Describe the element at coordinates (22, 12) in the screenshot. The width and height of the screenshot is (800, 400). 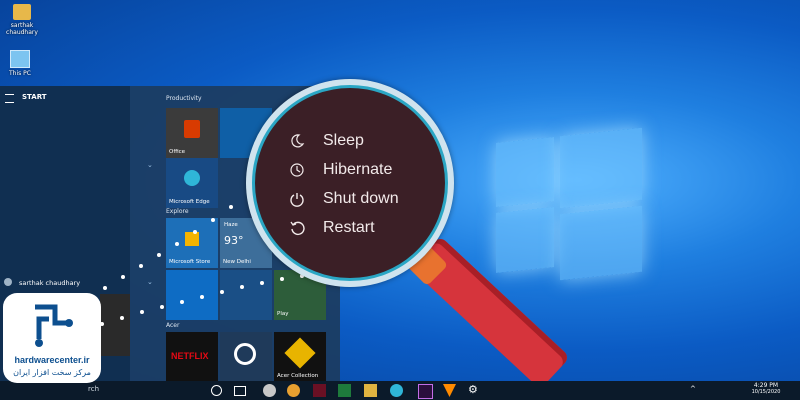
I see `folder-user-icon` at that location.